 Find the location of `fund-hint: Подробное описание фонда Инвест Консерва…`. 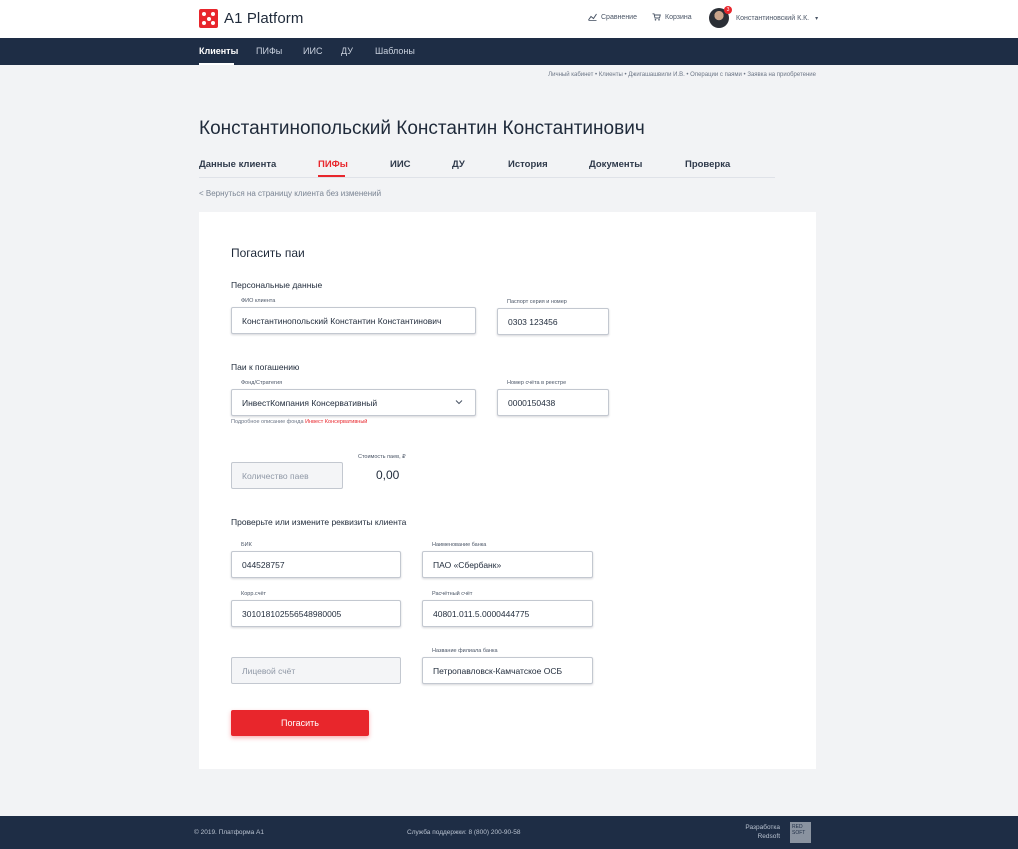

fund-hint: Подробное описание фонда Инвест Консерва… is located at coordinates (299, 422).